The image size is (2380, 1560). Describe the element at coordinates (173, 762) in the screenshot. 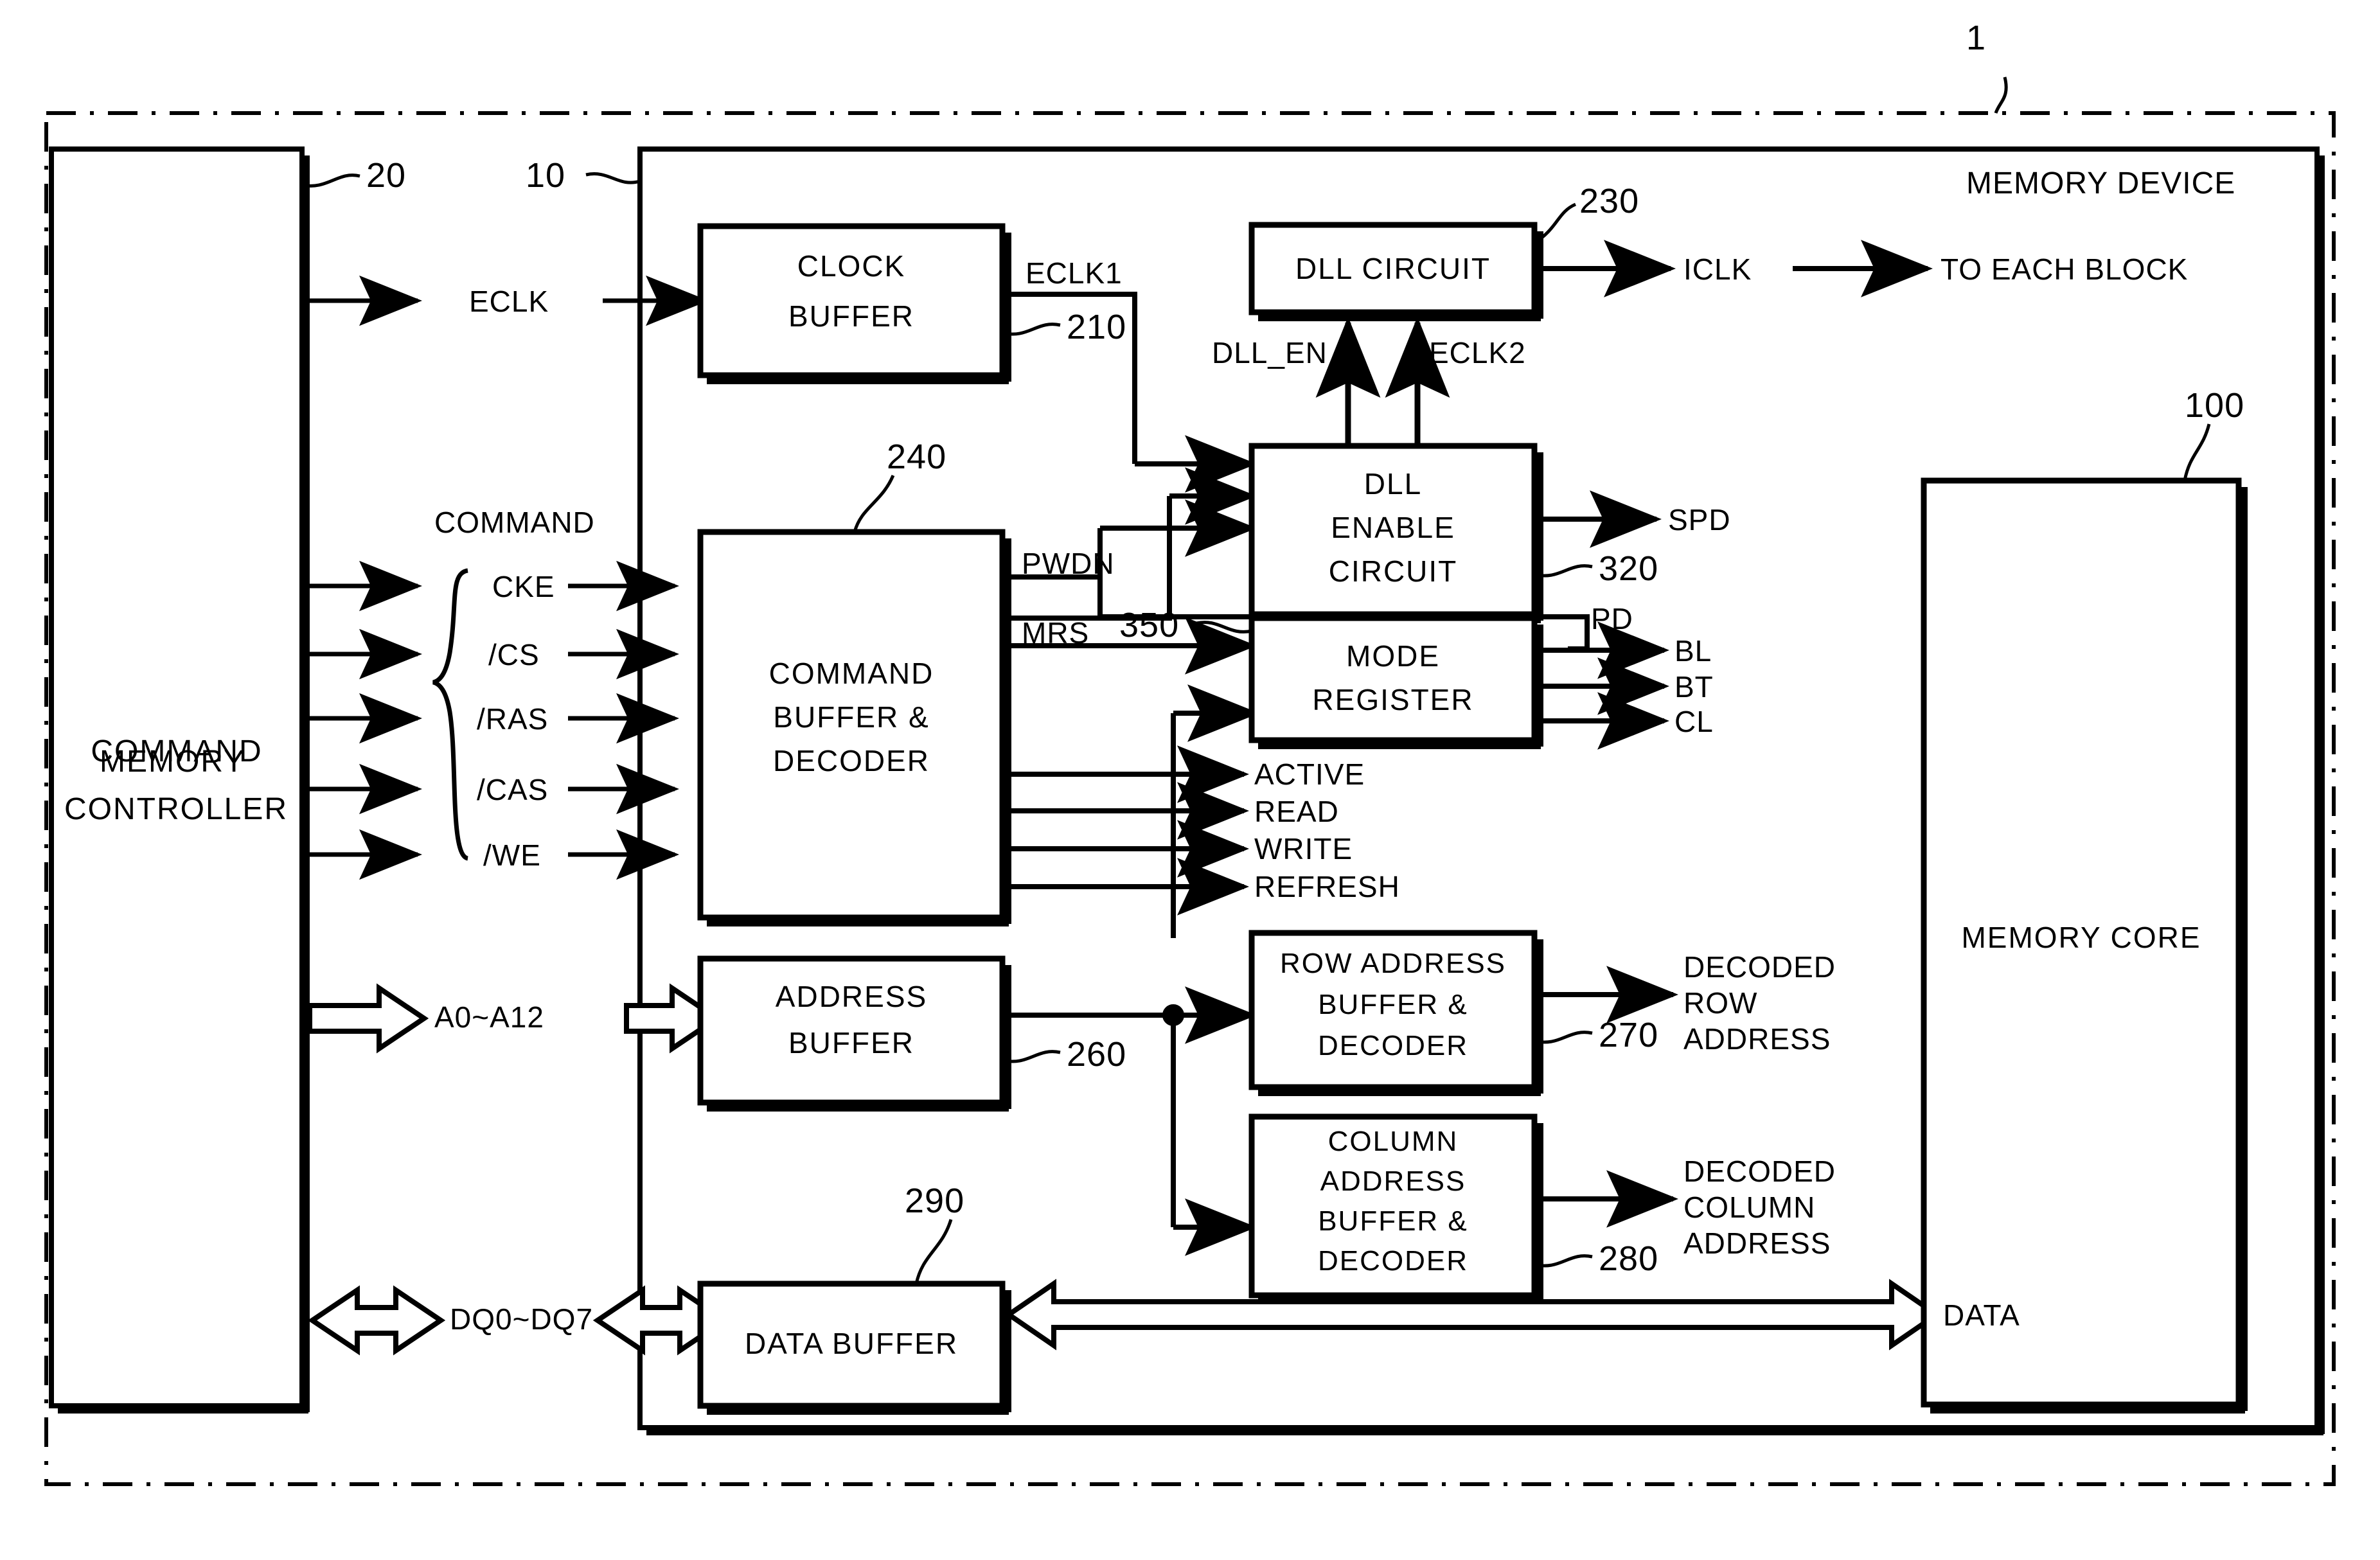

I see `memory-controller-label-l1: MEMORY` at that location.